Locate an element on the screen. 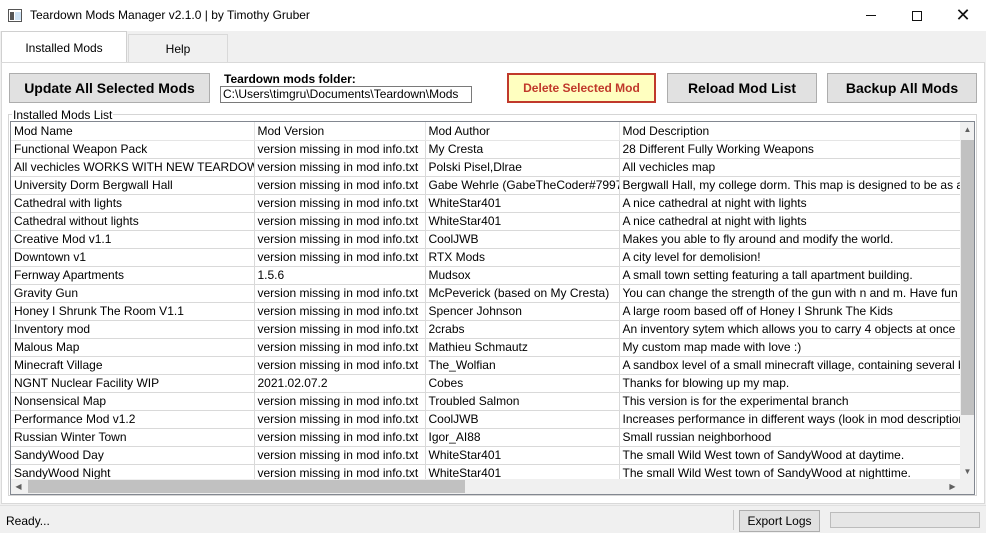 The height and width of the screenshot is (533, 986). cell-mod-version: 1.5.6 is located at coordinates (340, 275).